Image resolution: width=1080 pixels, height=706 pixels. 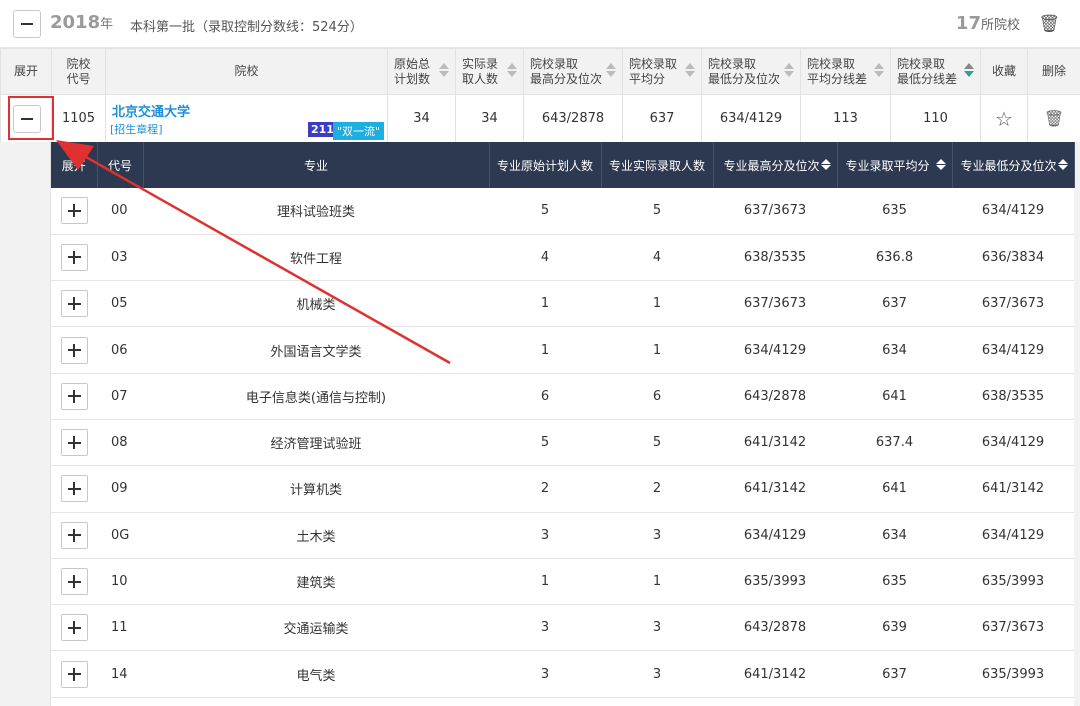 What do you see at coordinates (775, 628) in the screenshot?
I see `major-max: 643/2878` at bounding box center [775, 628].